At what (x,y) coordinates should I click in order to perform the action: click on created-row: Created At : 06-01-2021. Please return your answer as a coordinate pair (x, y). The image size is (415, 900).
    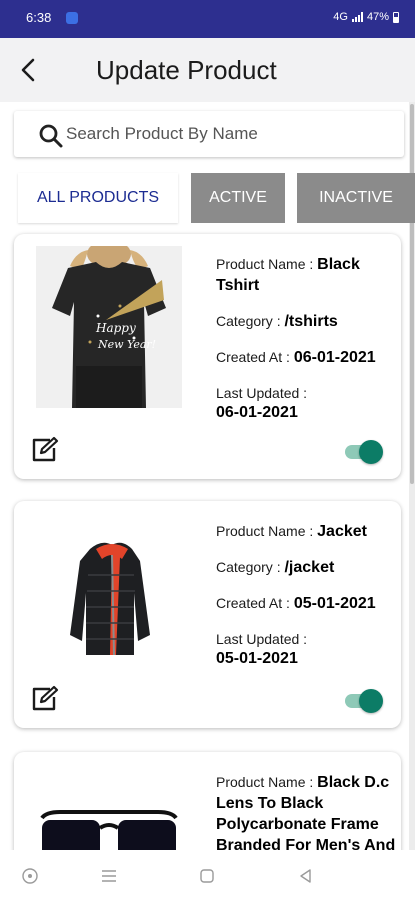
    Looking at the image, I should click on (306, 357).